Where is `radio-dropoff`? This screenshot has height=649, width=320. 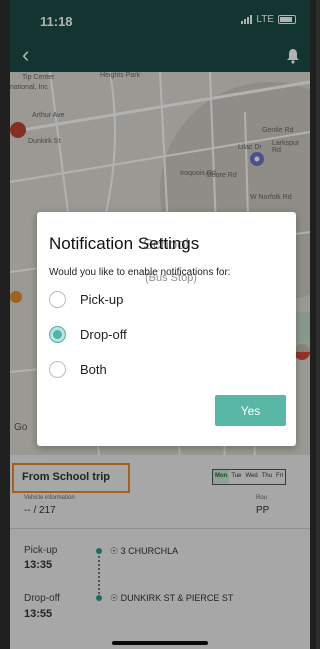
radio-dropoff is located at coordinates (57, 334).